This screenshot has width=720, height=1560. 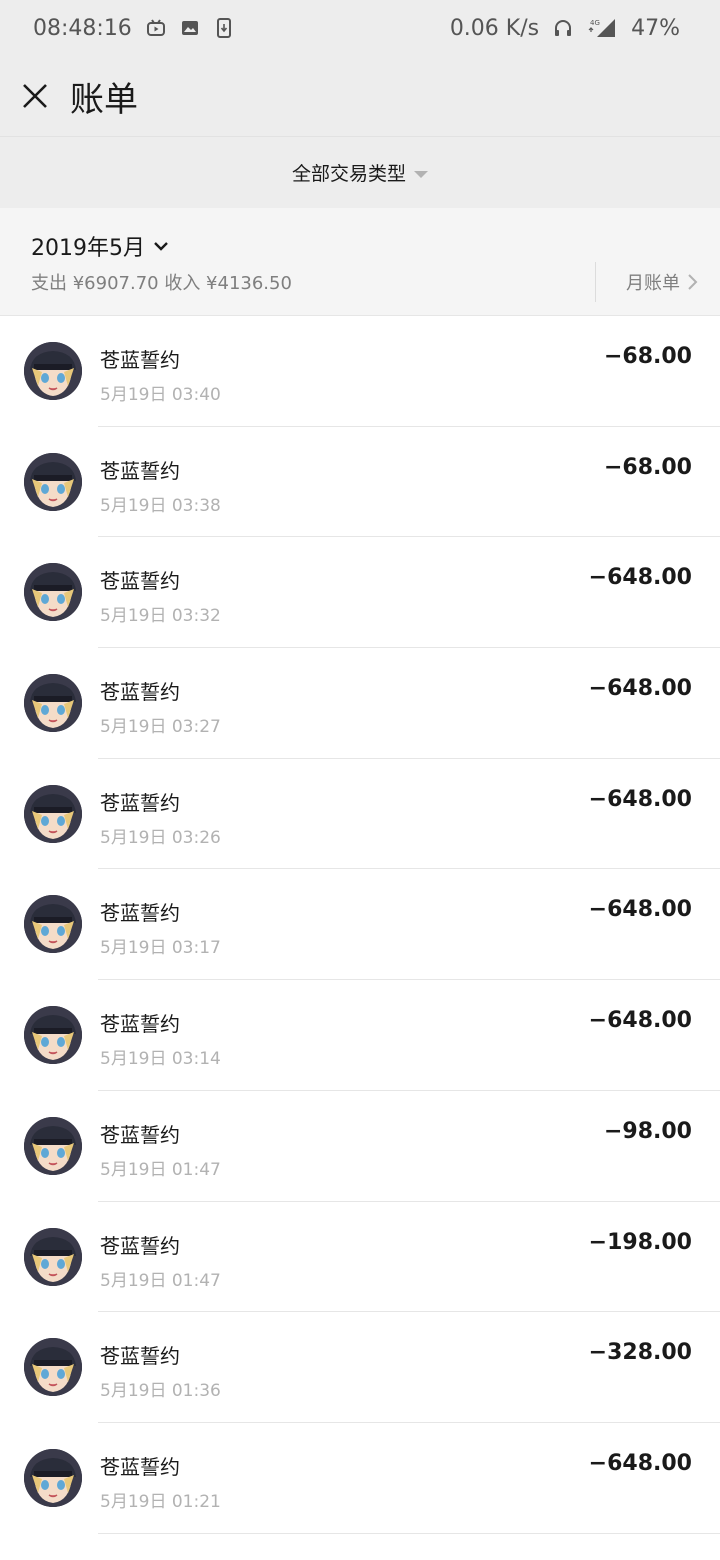 I want to click on transaction-row: 苍蓝誓约 5月19日 03:26 −648.00, so click(x=360, y=814).